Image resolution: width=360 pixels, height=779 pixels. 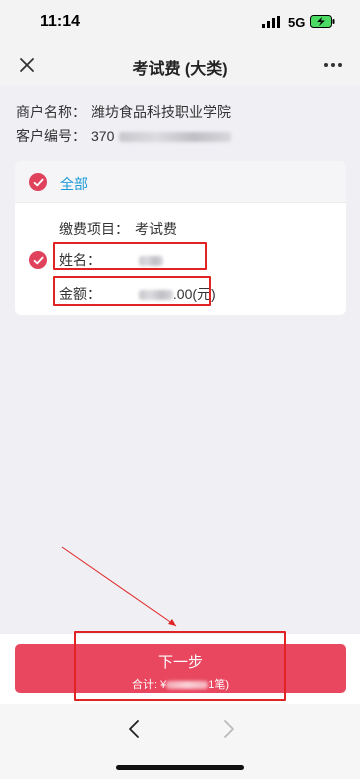 I want to click on customer-number-redacted, so click(x=175, y=137).